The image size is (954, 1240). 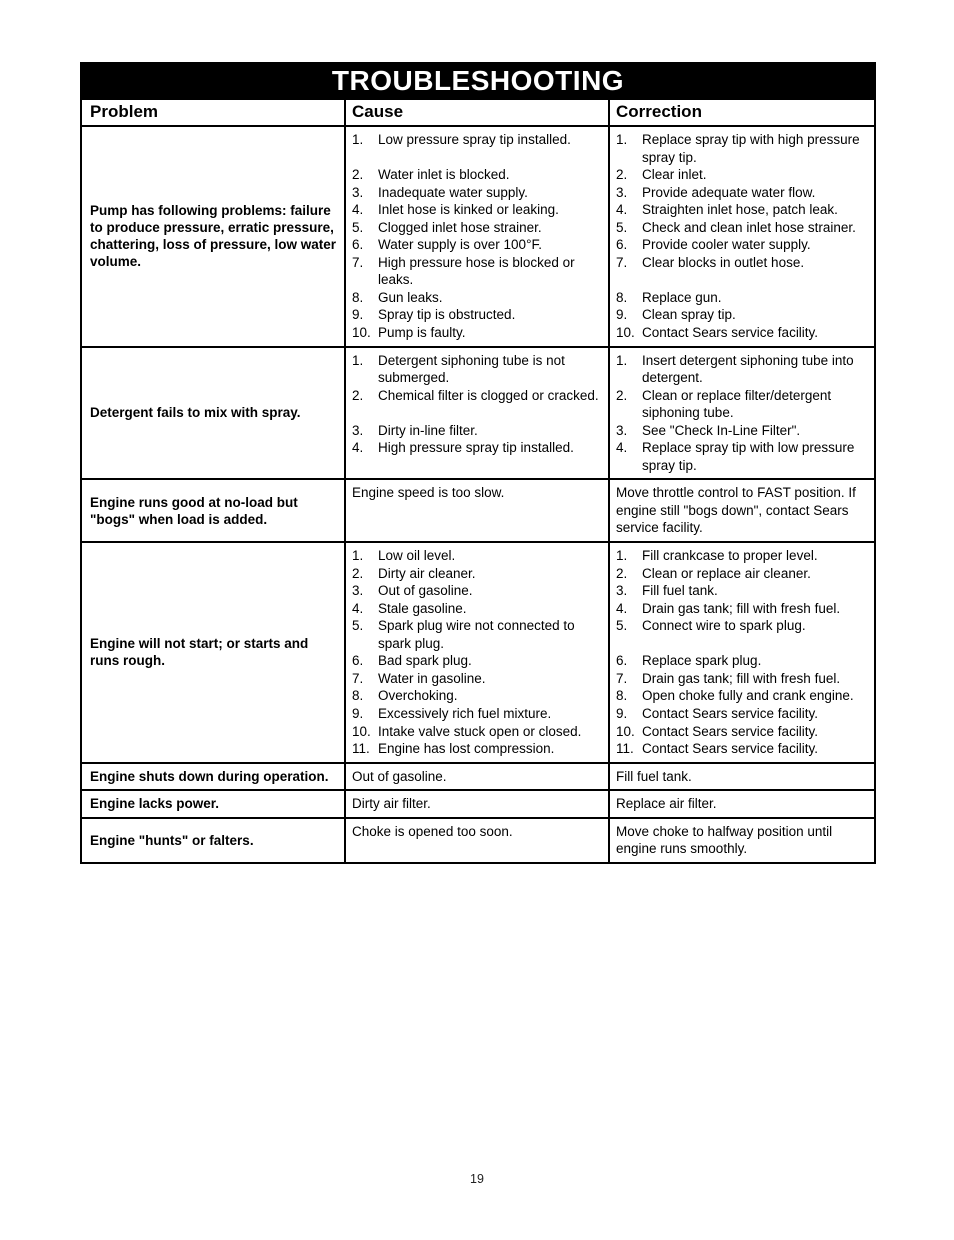 I want to click on cause-list-item: 9. Excessively rich fuel mixture., so click(x=478, y=714).